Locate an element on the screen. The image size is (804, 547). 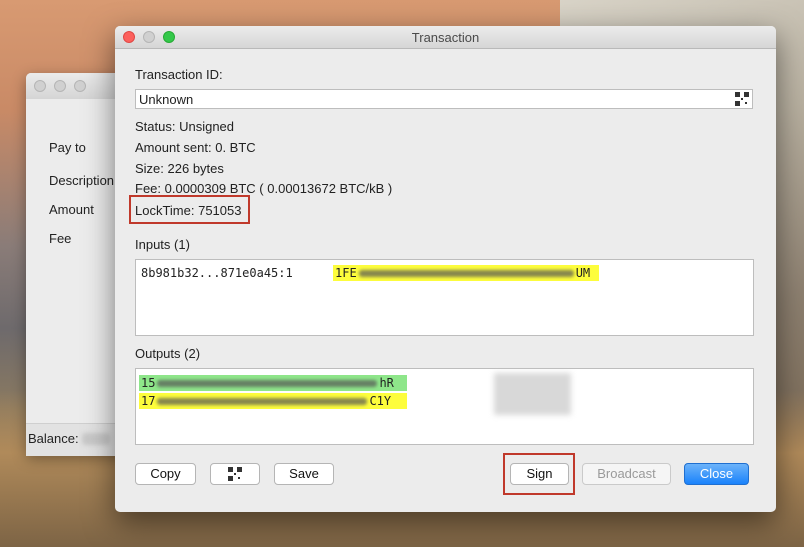
transaction-id-label: Transaction ID: is located at coordinates (179, 74).